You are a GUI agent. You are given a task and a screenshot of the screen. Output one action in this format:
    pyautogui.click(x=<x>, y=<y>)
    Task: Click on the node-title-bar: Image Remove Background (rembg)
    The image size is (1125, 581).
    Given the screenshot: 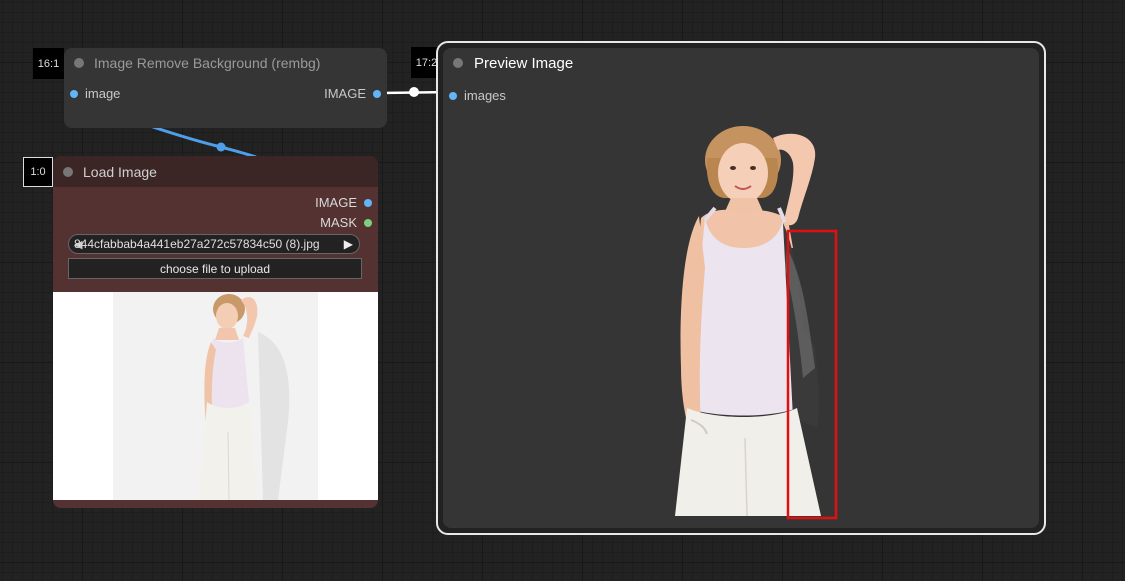 What is the action you would take?
    pyautogui.click(x=230, y=63)
    